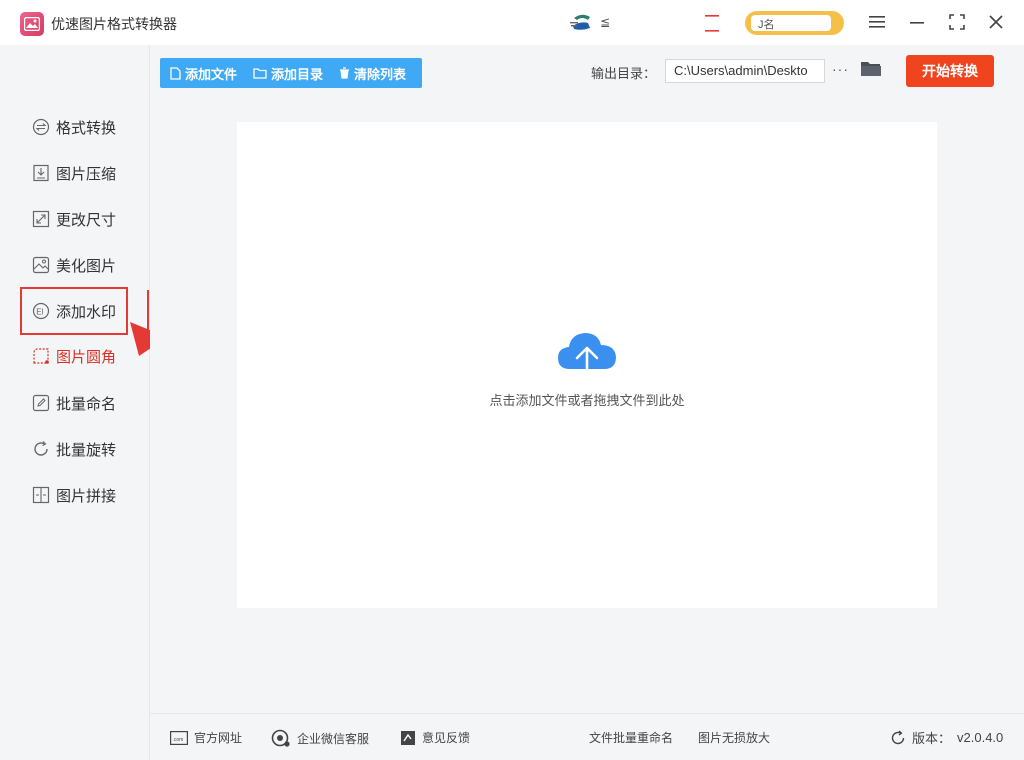 The image size is (1024, 760). Describe the element at coordinates (996, 22) in the screenshot. I see `close-icon` at that location.